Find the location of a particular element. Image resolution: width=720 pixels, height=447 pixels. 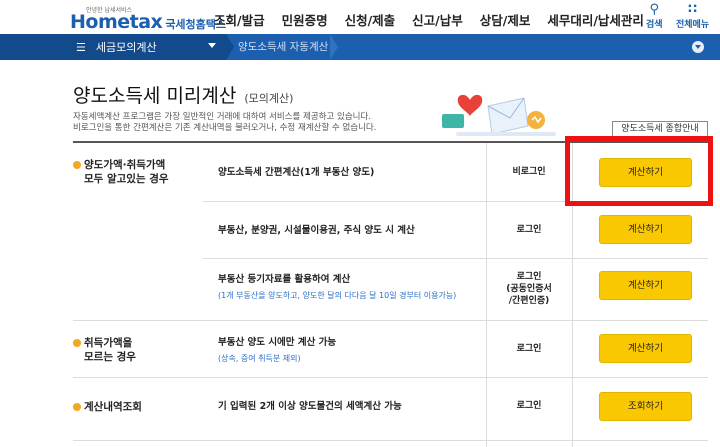

caret-down-icon is located at coordinates (212, 45).